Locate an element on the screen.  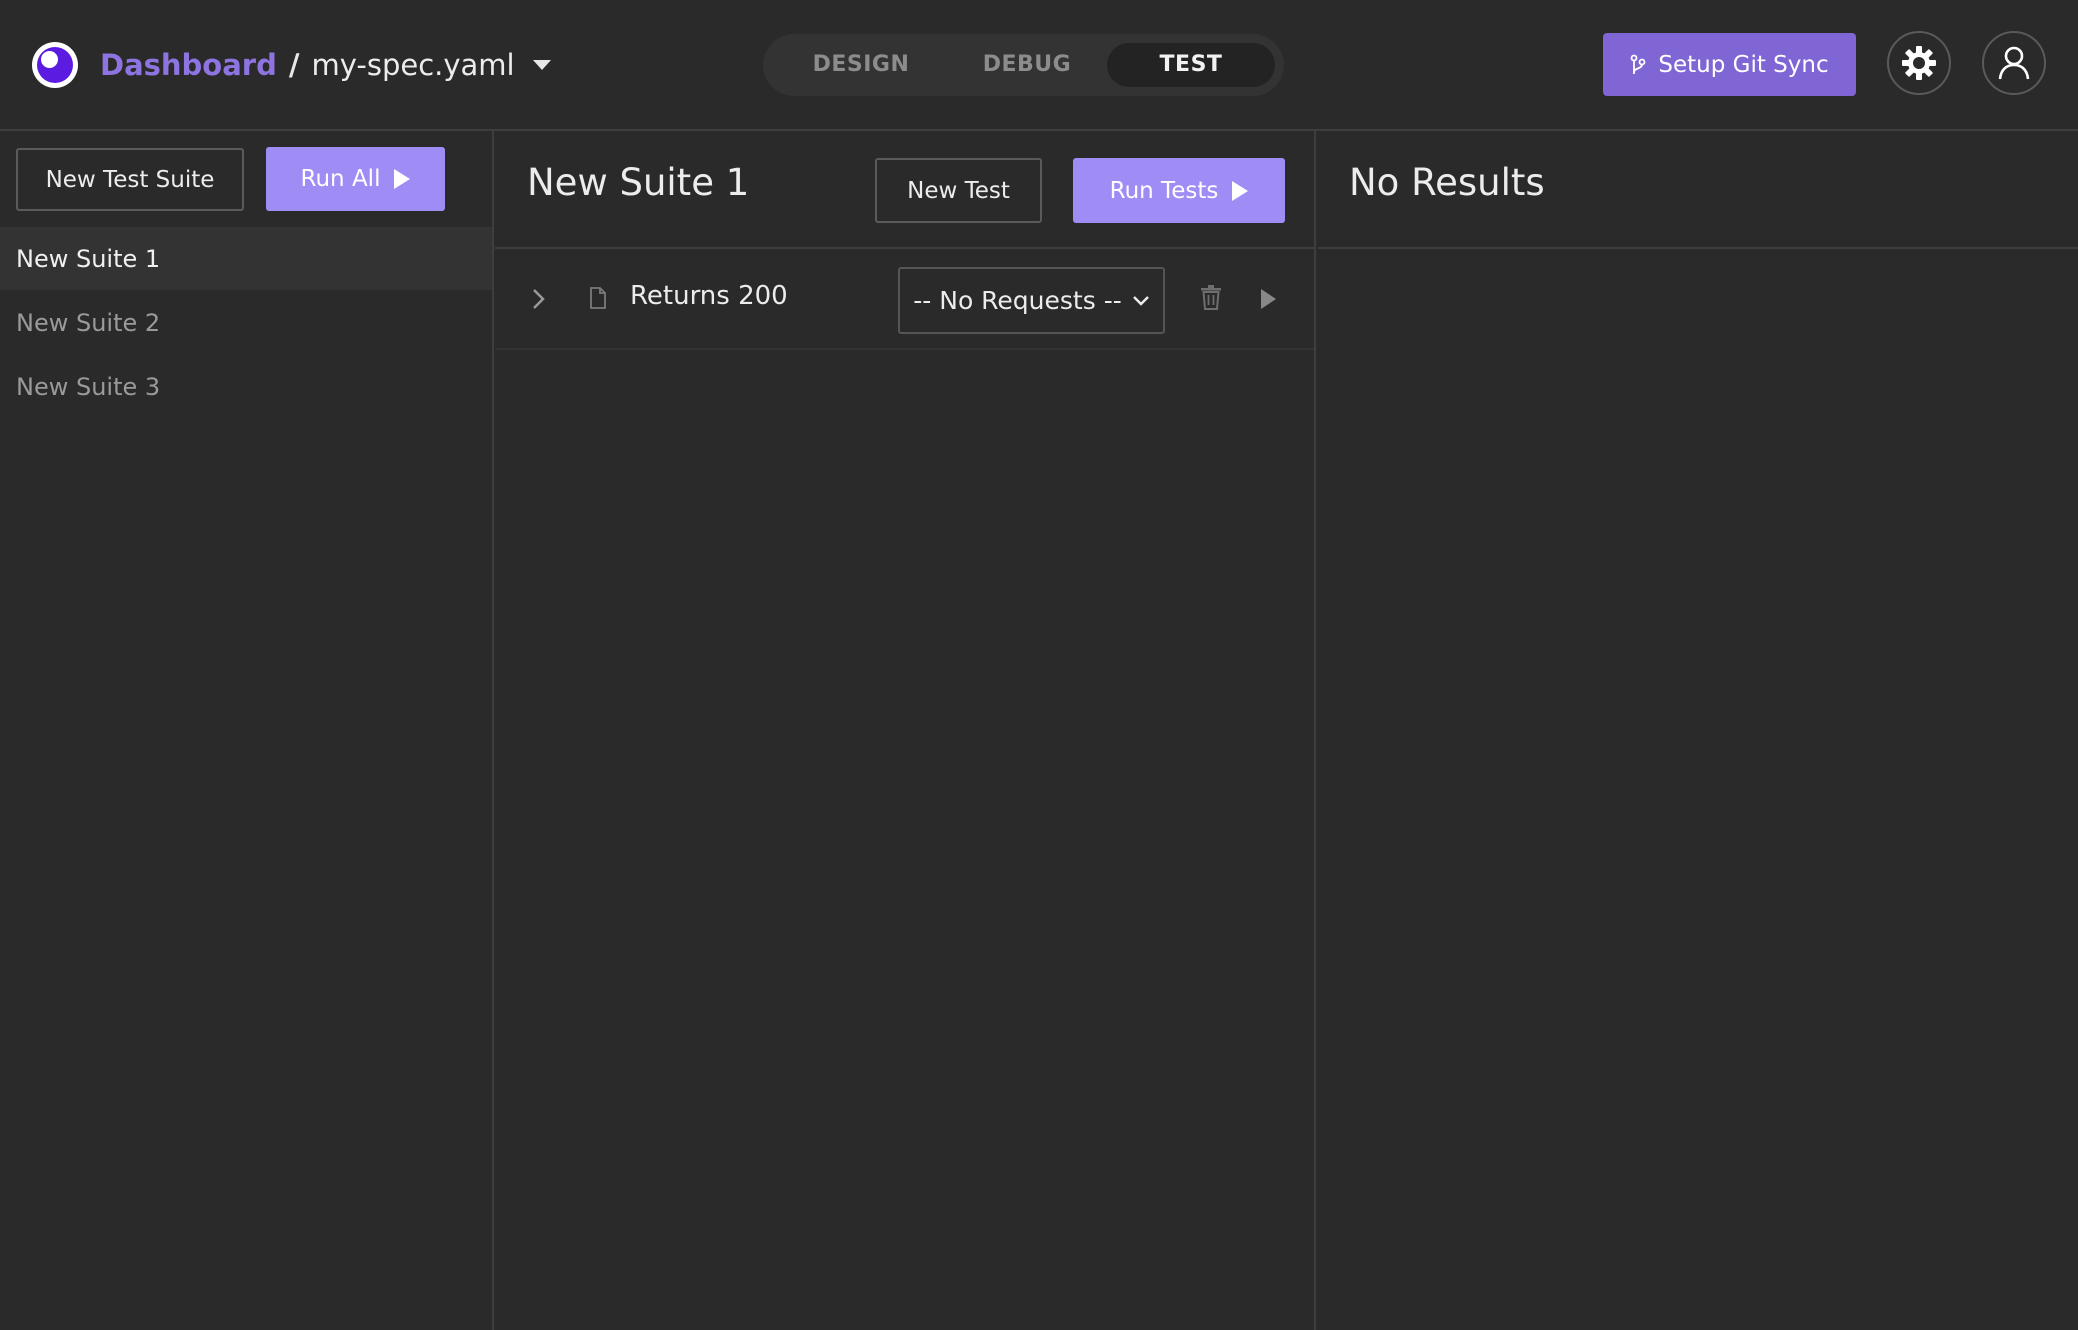
activity-tabs: DESIGN DEBUG TEST is located at coordinates (1023, 65).